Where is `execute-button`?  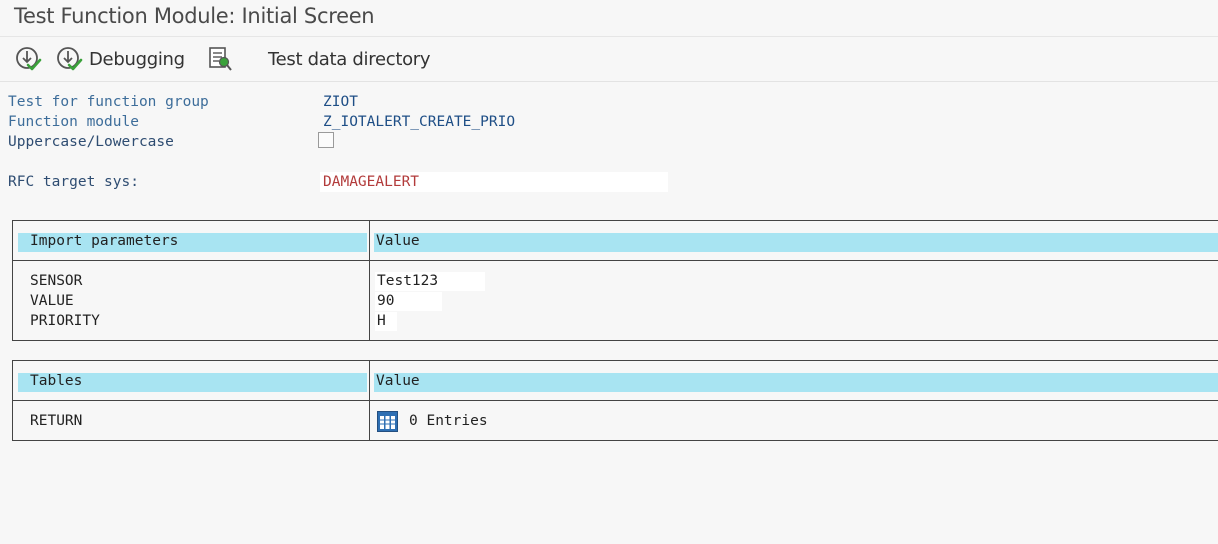 execute-button is located at coordinates (29, 59).